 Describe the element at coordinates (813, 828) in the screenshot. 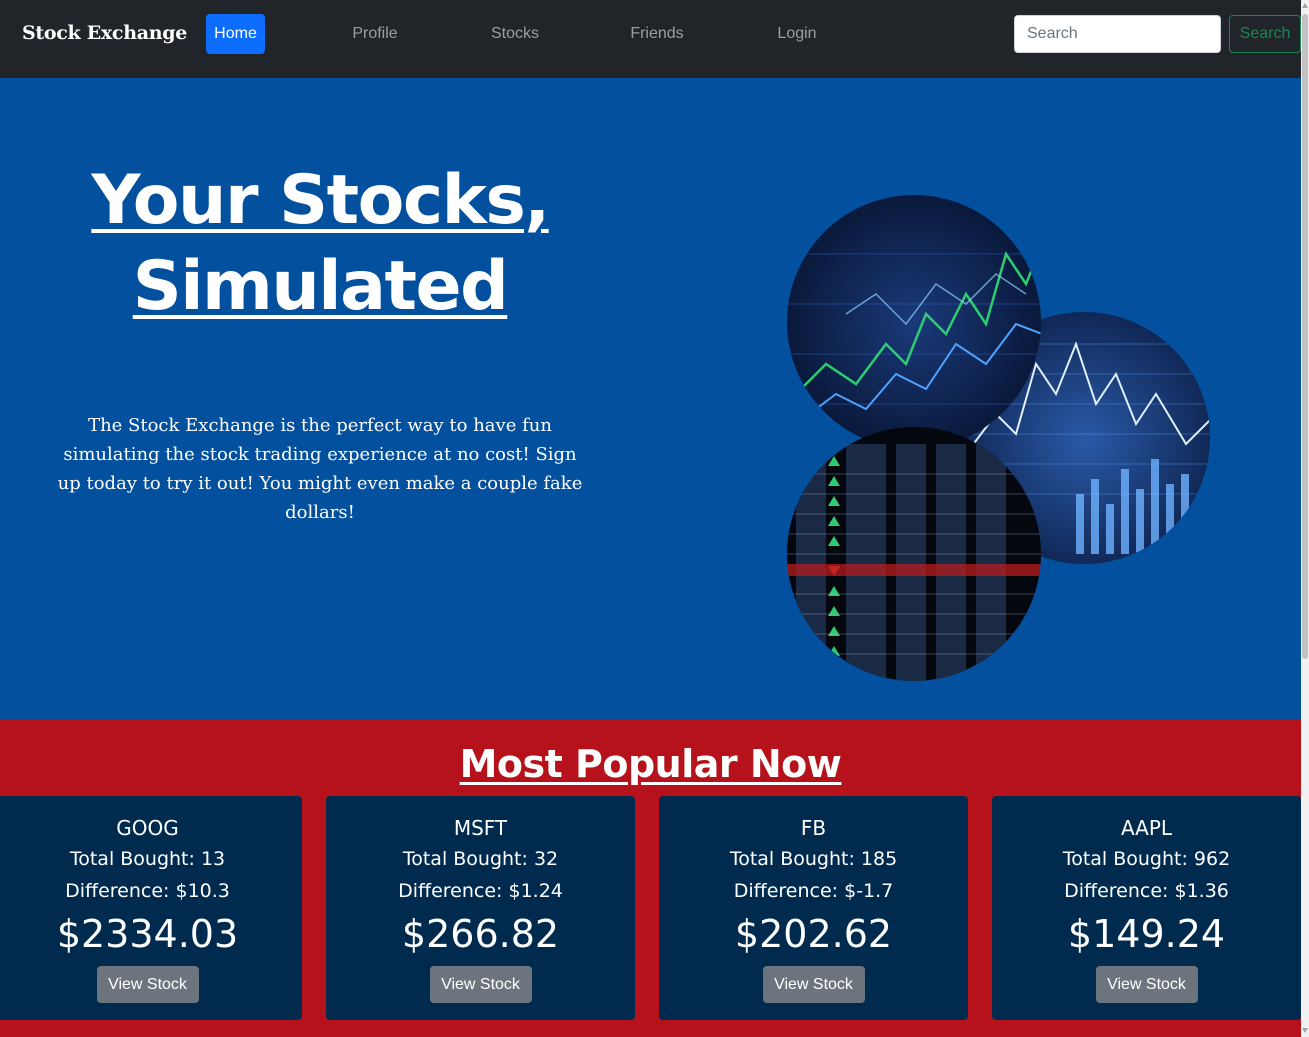

I see `stock-ticker: FB` at that location.